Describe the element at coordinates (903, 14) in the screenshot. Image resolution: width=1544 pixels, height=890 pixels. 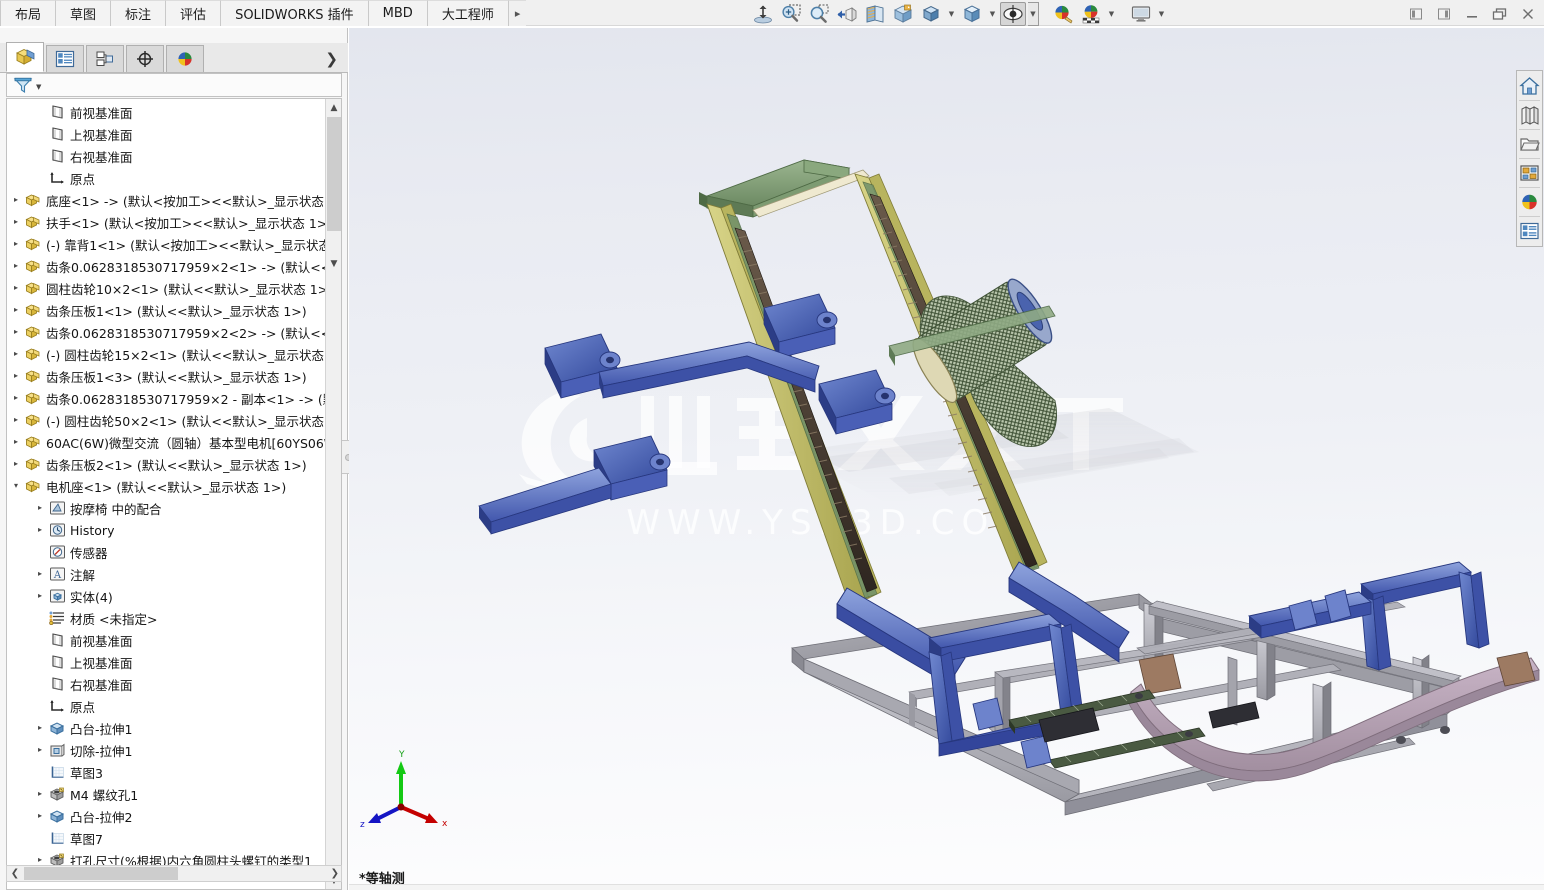
I see `view-orientation-icon` at that location.